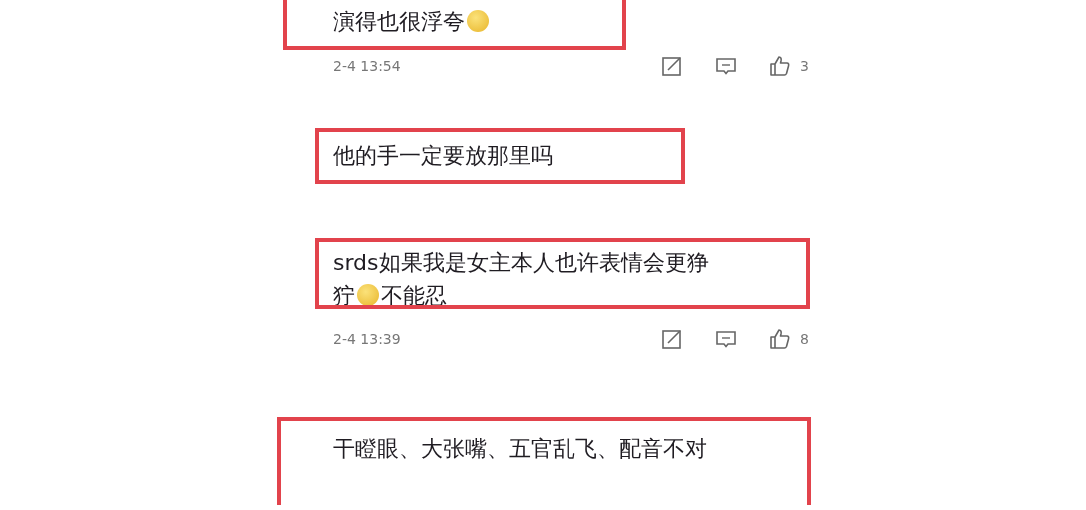 Image resolution: width=1086 pixels, height=510 pixels. I want to click on comment-text: 干瞪眼、大张嘴、五官乱飞、配音不对, so click(520, 448).